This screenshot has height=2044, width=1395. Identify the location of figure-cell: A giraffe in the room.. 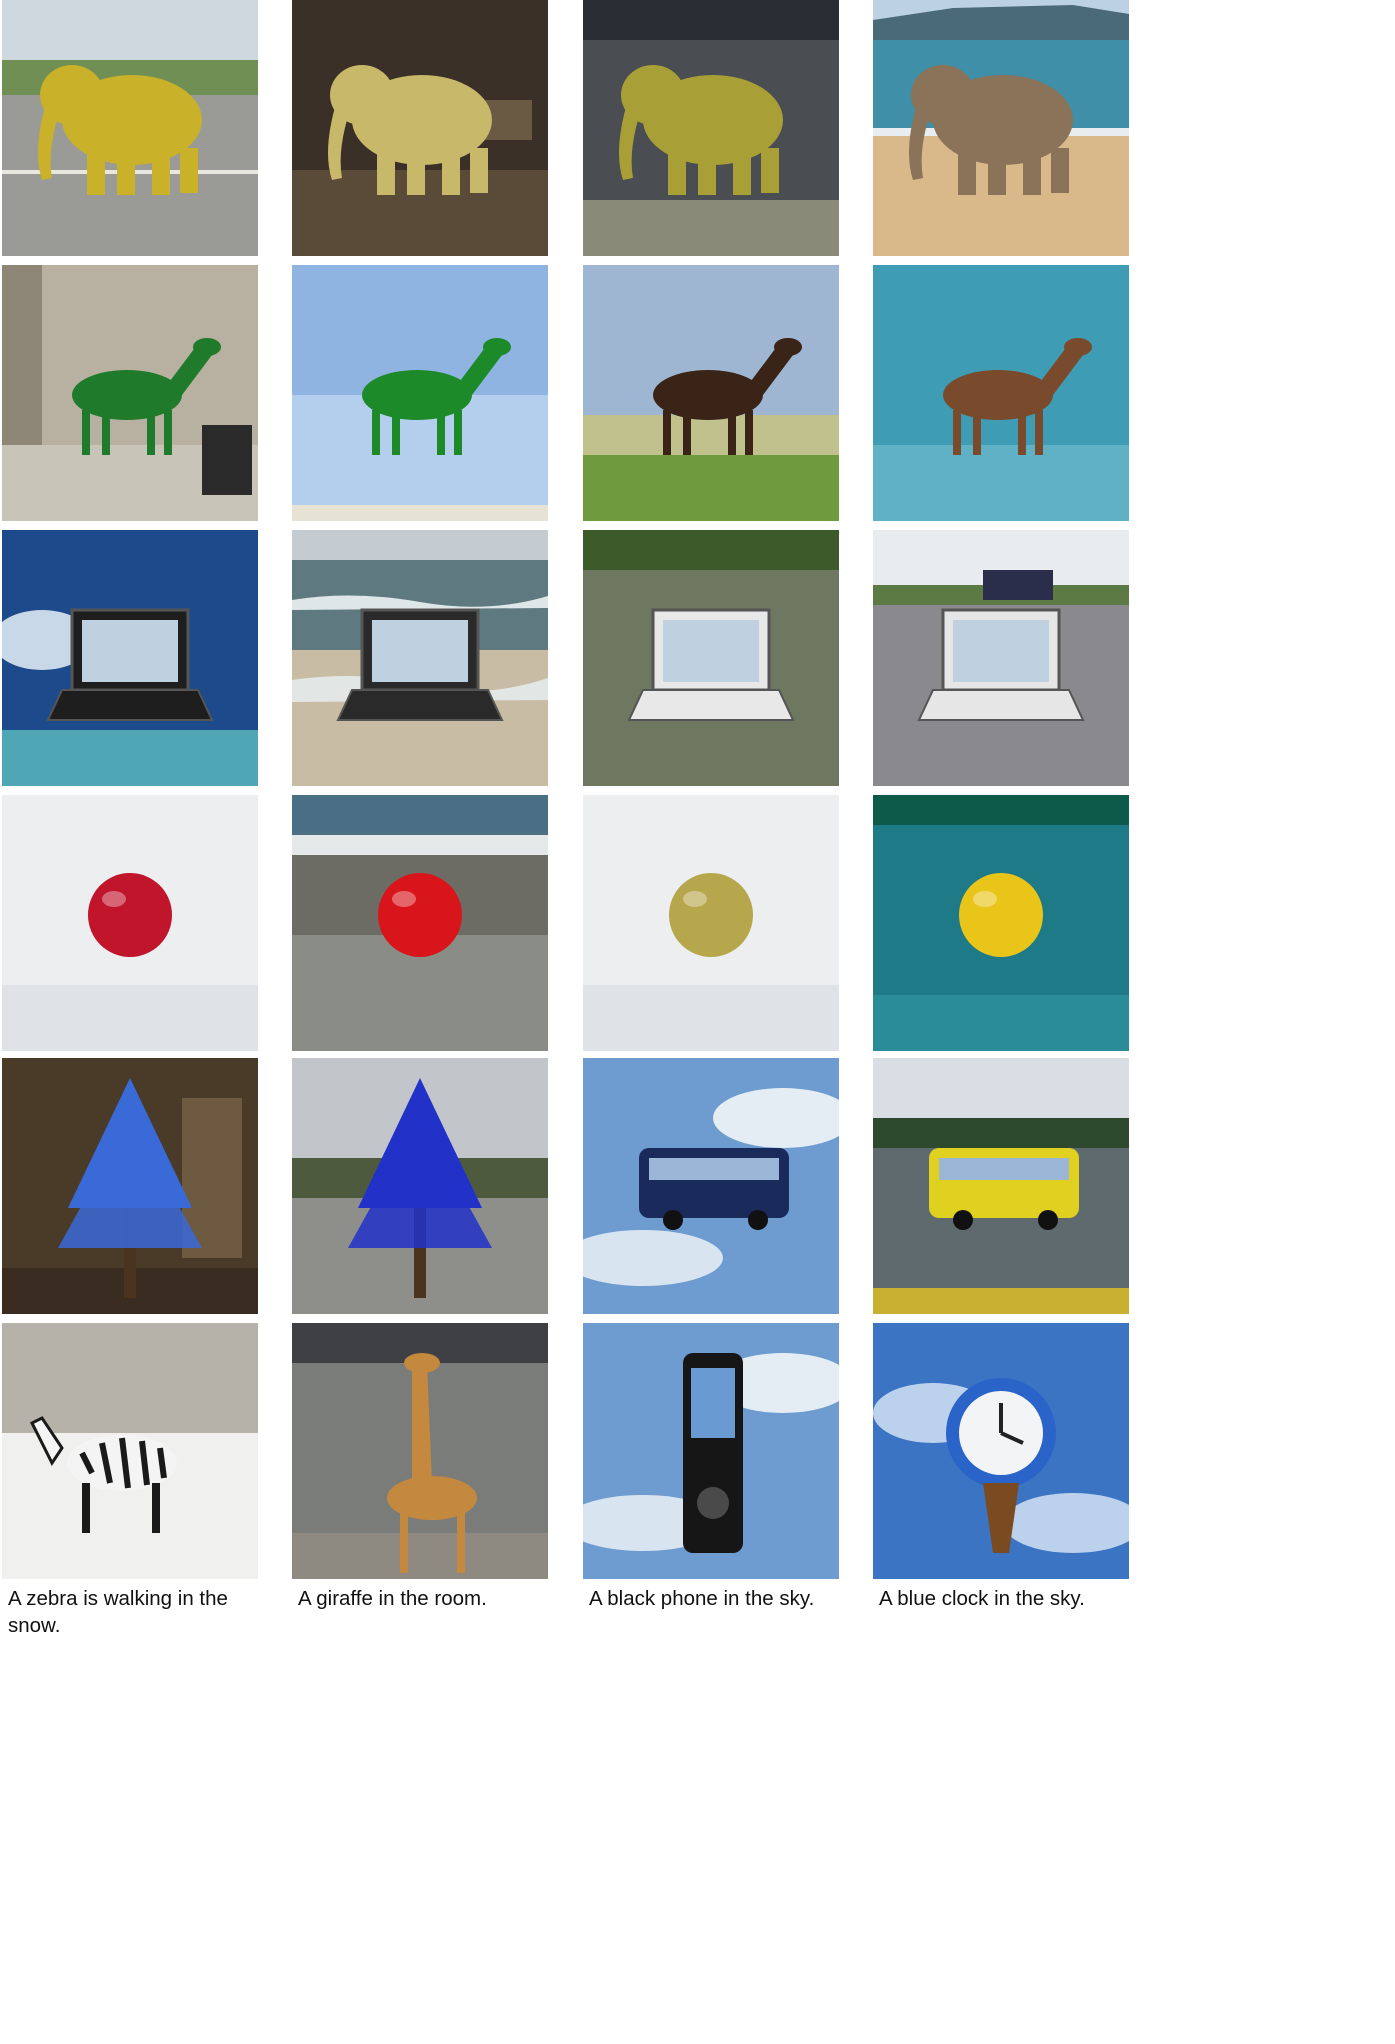
(442, 1488).